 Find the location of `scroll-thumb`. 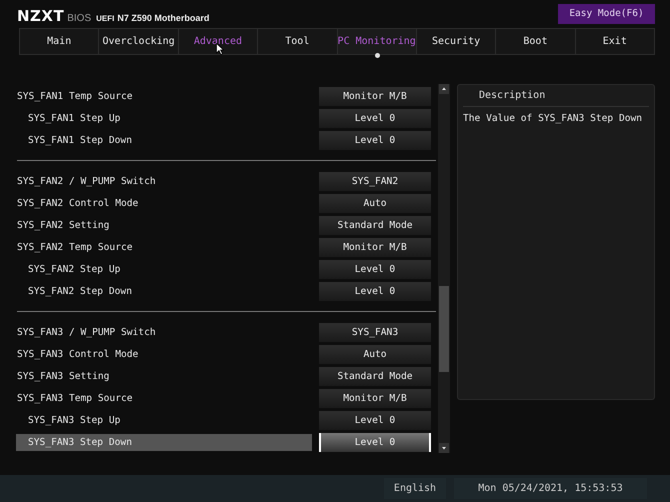

scroll-thumb is located at coordinates (444, 329).